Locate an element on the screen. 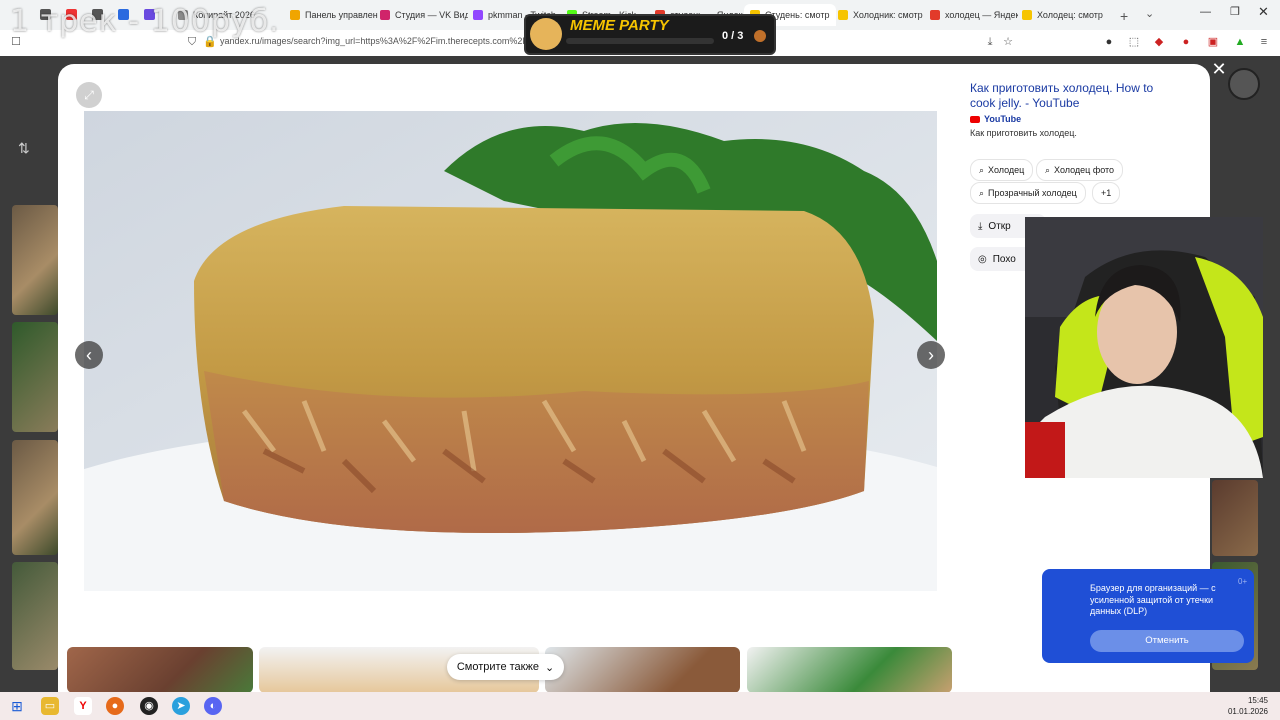 This screenshot has height=720, width=1280. tag-chip: ⌕ Прозрачный холодец is located at coordinates (1028, 193).